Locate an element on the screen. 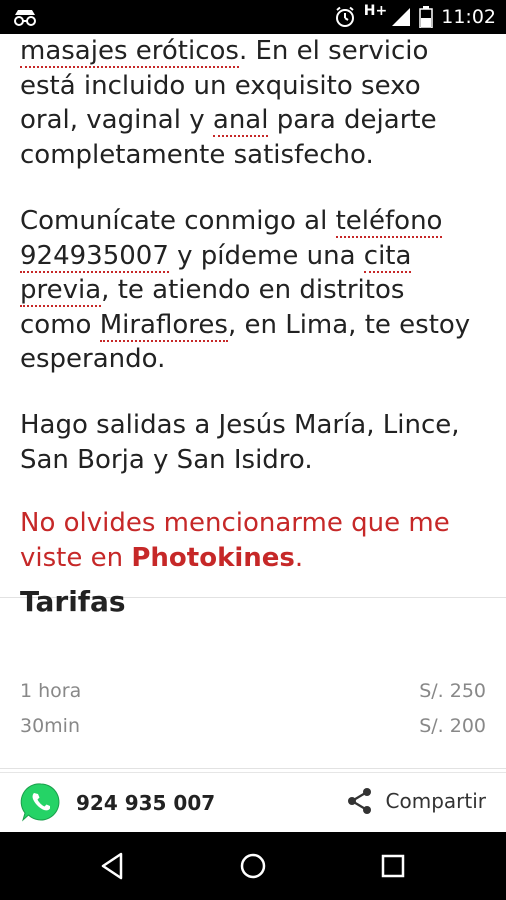 The width and height of the screenshot is (506, 900). contact-action-bar: 924 935 007 Compartir is located at coordinates (253, 802).